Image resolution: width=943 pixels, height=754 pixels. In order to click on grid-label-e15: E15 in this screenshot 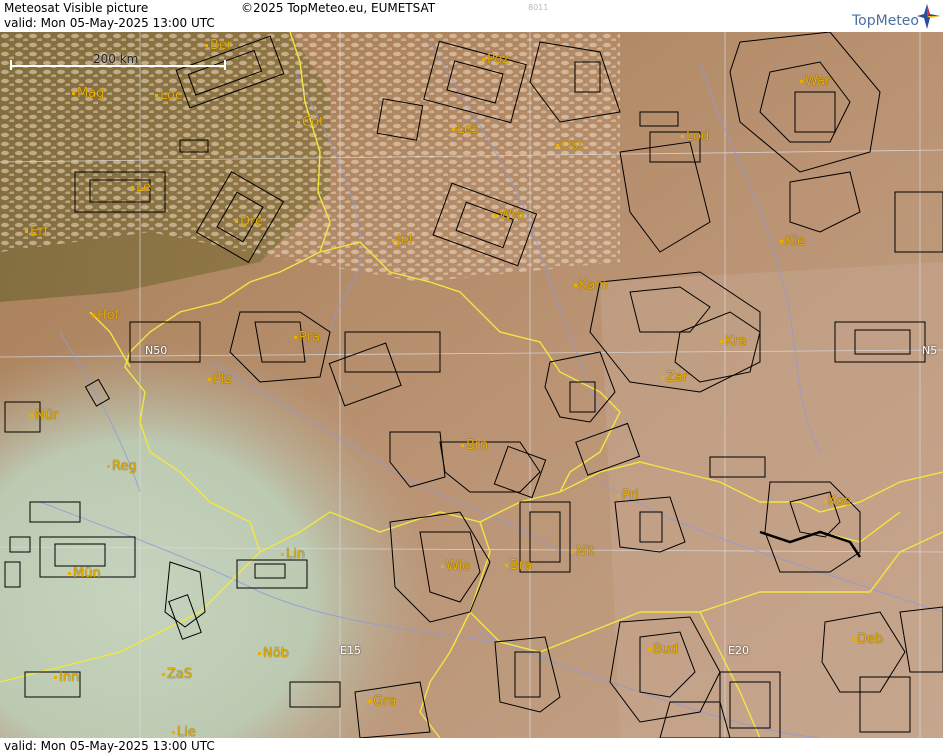, I will do `click(350, 650)`.